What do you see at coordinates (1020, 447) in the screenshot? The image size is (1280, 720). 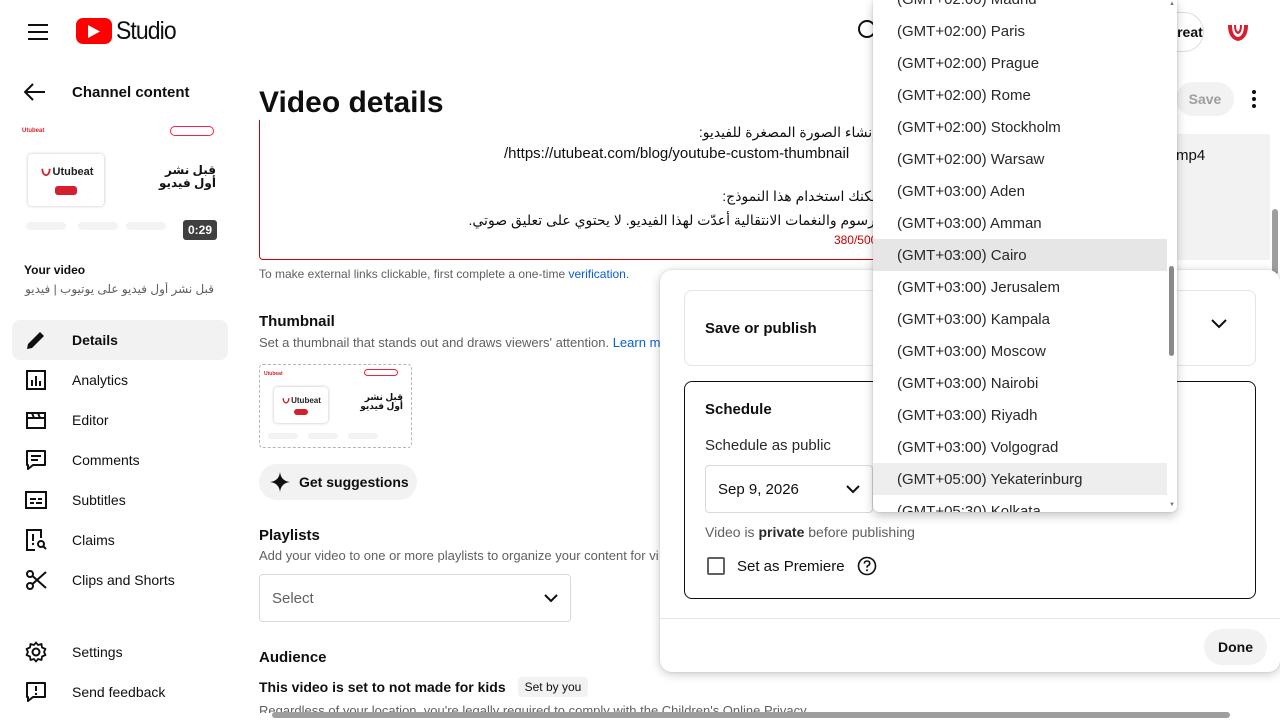 I see `timezone-option: (GMT+03:00) Volgograd` at bounding box center [1020, 447].